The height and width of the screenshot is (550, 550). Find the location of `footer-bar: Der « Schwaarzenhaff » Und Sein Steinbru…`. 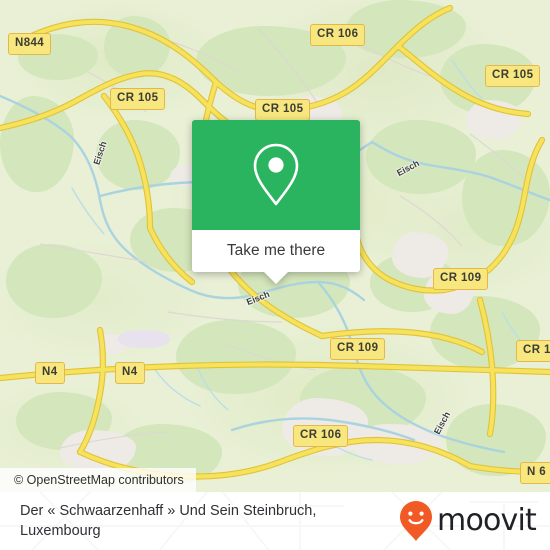

footer-bar: Der « Schwaarzenhaff » Und Sein Steinbru… is located at coordinates (275, 521).